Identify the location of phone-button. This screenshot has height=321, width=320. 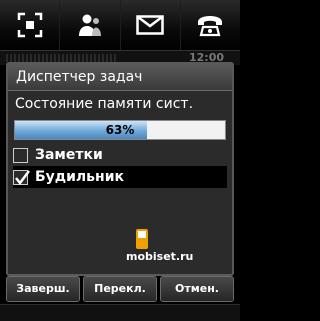
(210, 25).